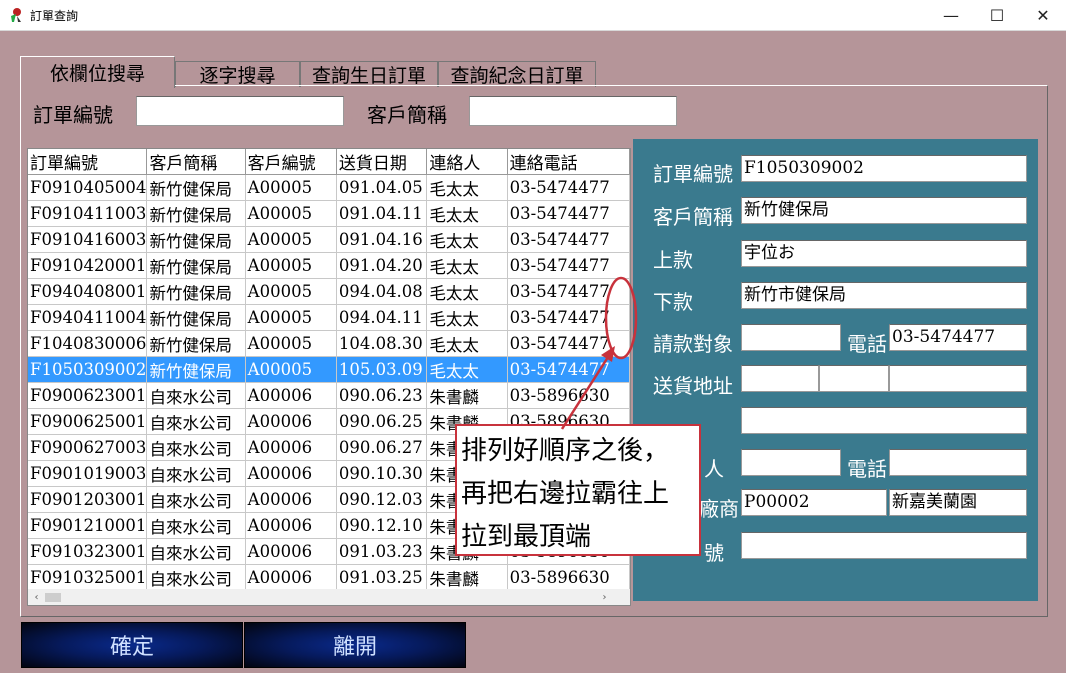 The width and height of the screenshot is (1066, 673). Describe the element at coordinates (53, 597) in the screenshot. I see `horizontal-scrollbar-thumb` at that location.